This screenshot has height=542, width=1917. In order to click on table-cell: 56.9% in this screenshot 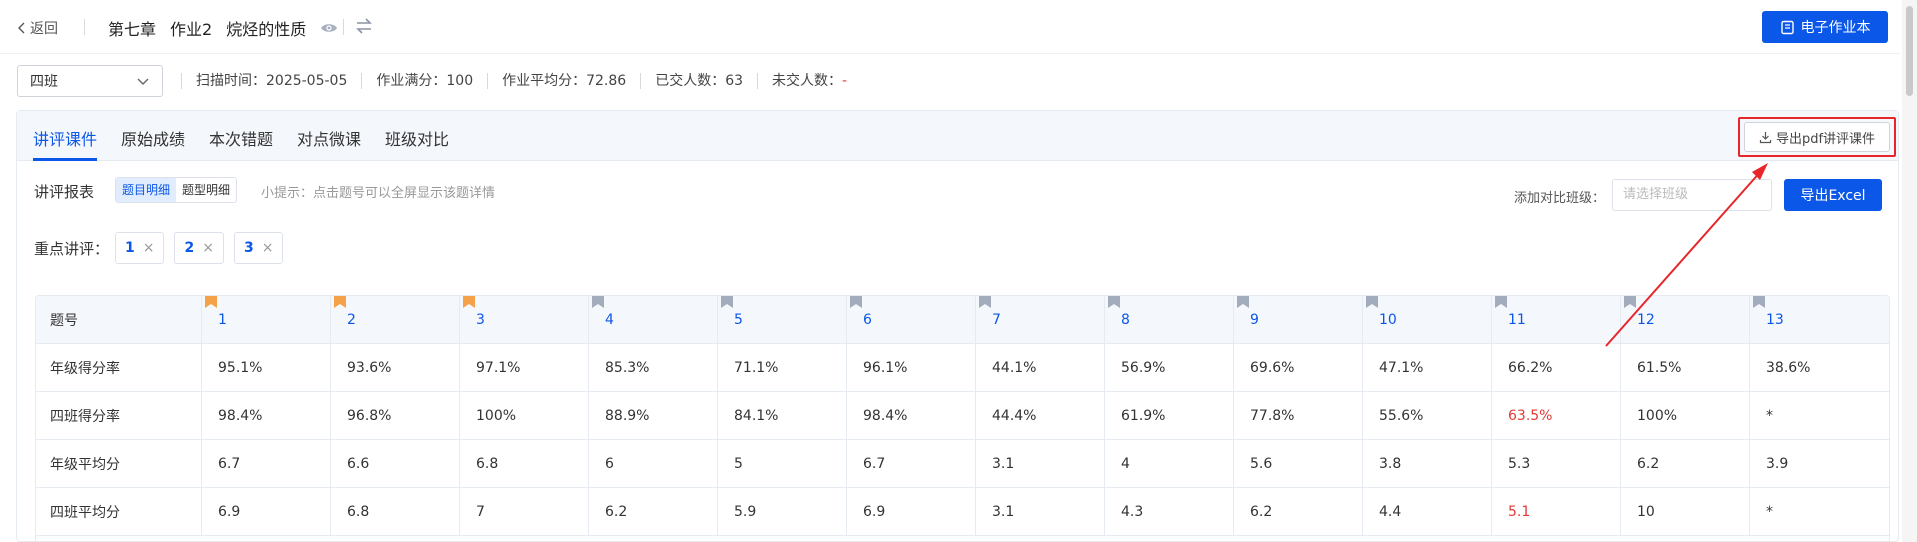, I will do `click(1169, 368)`.